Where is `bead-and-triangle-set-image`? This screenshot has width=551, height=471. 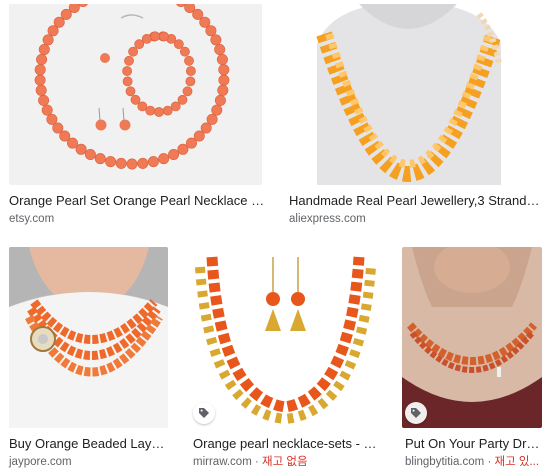
bead-and-triangle-set-image is located at coordinates (285, 337).